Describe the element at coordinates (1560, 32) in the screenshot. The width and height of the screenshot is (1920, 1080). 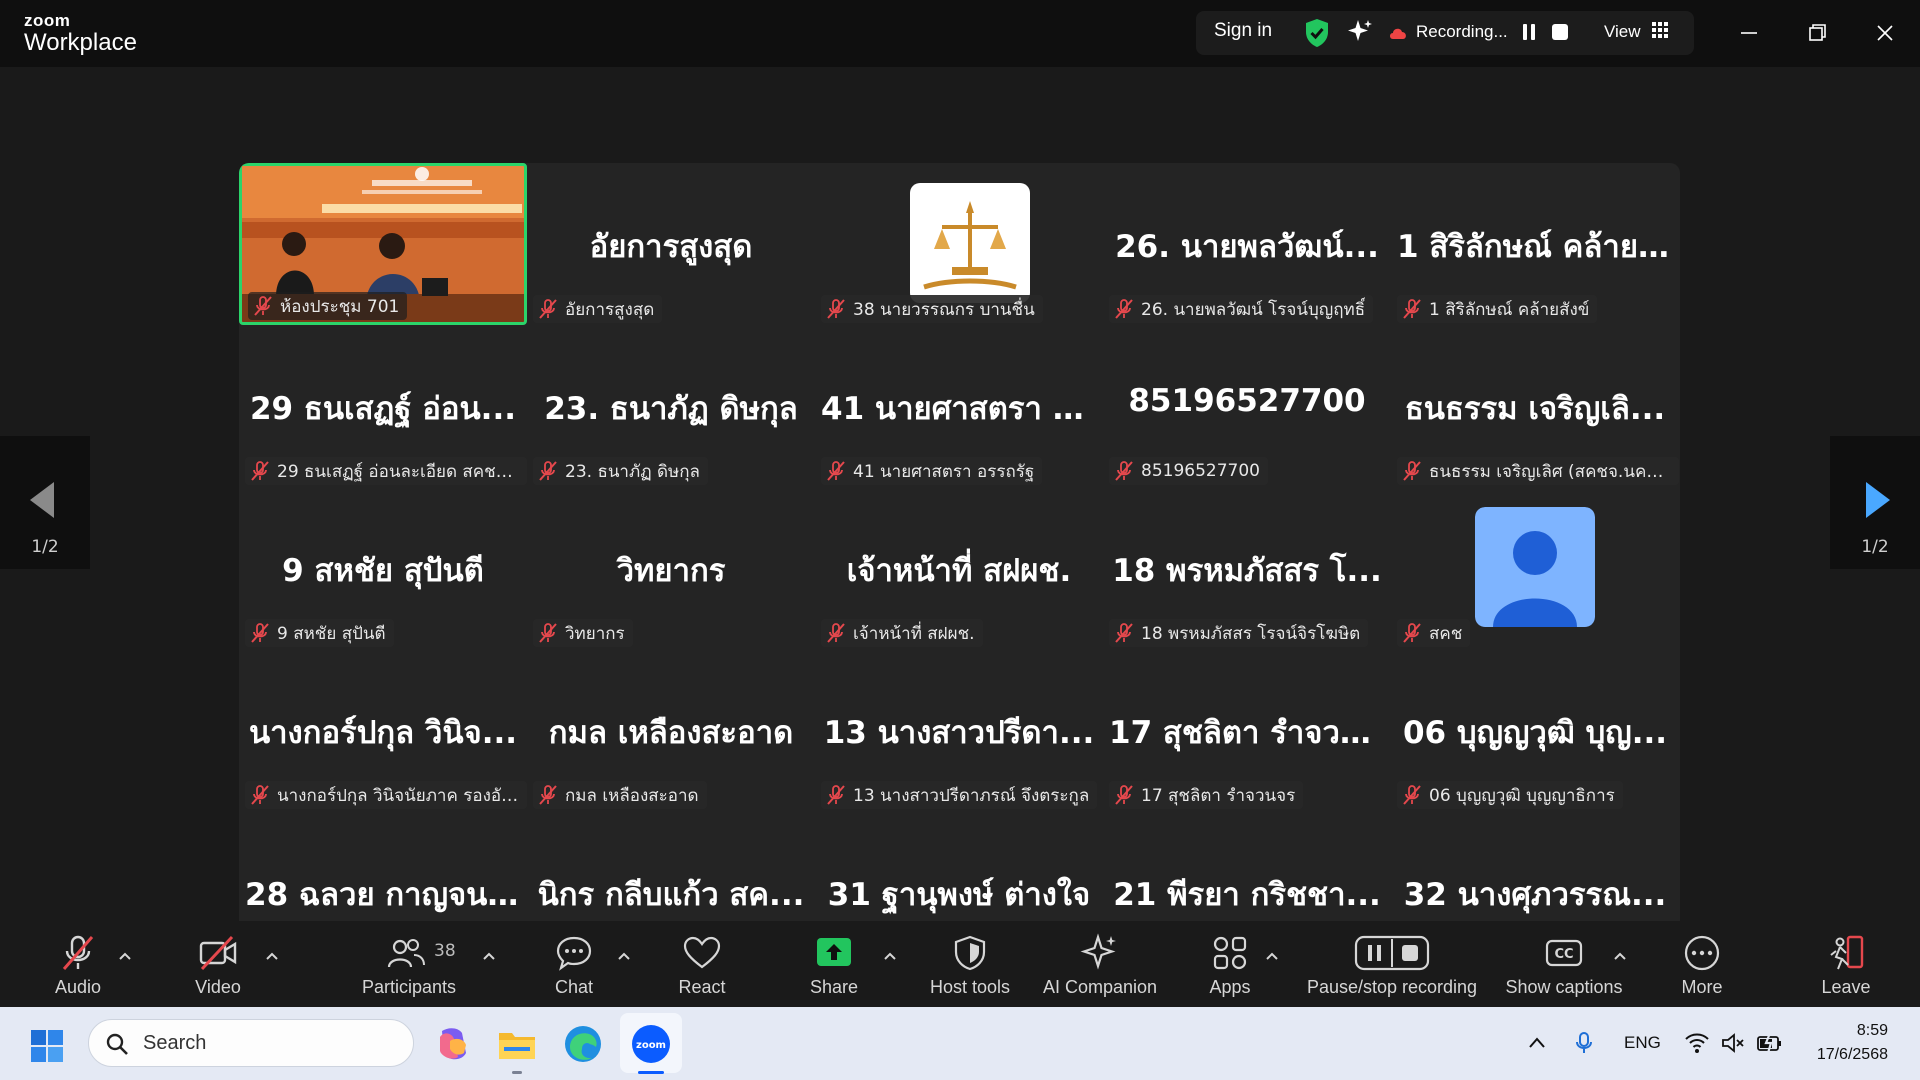
I see `stop-recording-icon` at that location.